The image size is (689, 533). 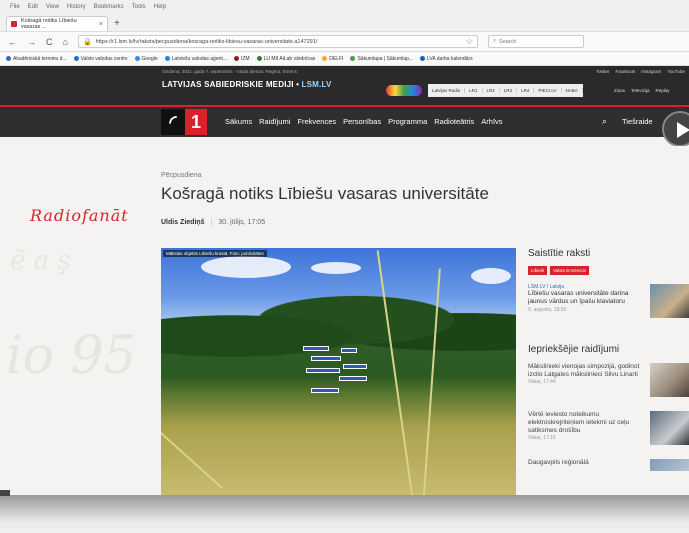 I want to click on radio-link: Latvijas Radio, so click(x=447, y=90).